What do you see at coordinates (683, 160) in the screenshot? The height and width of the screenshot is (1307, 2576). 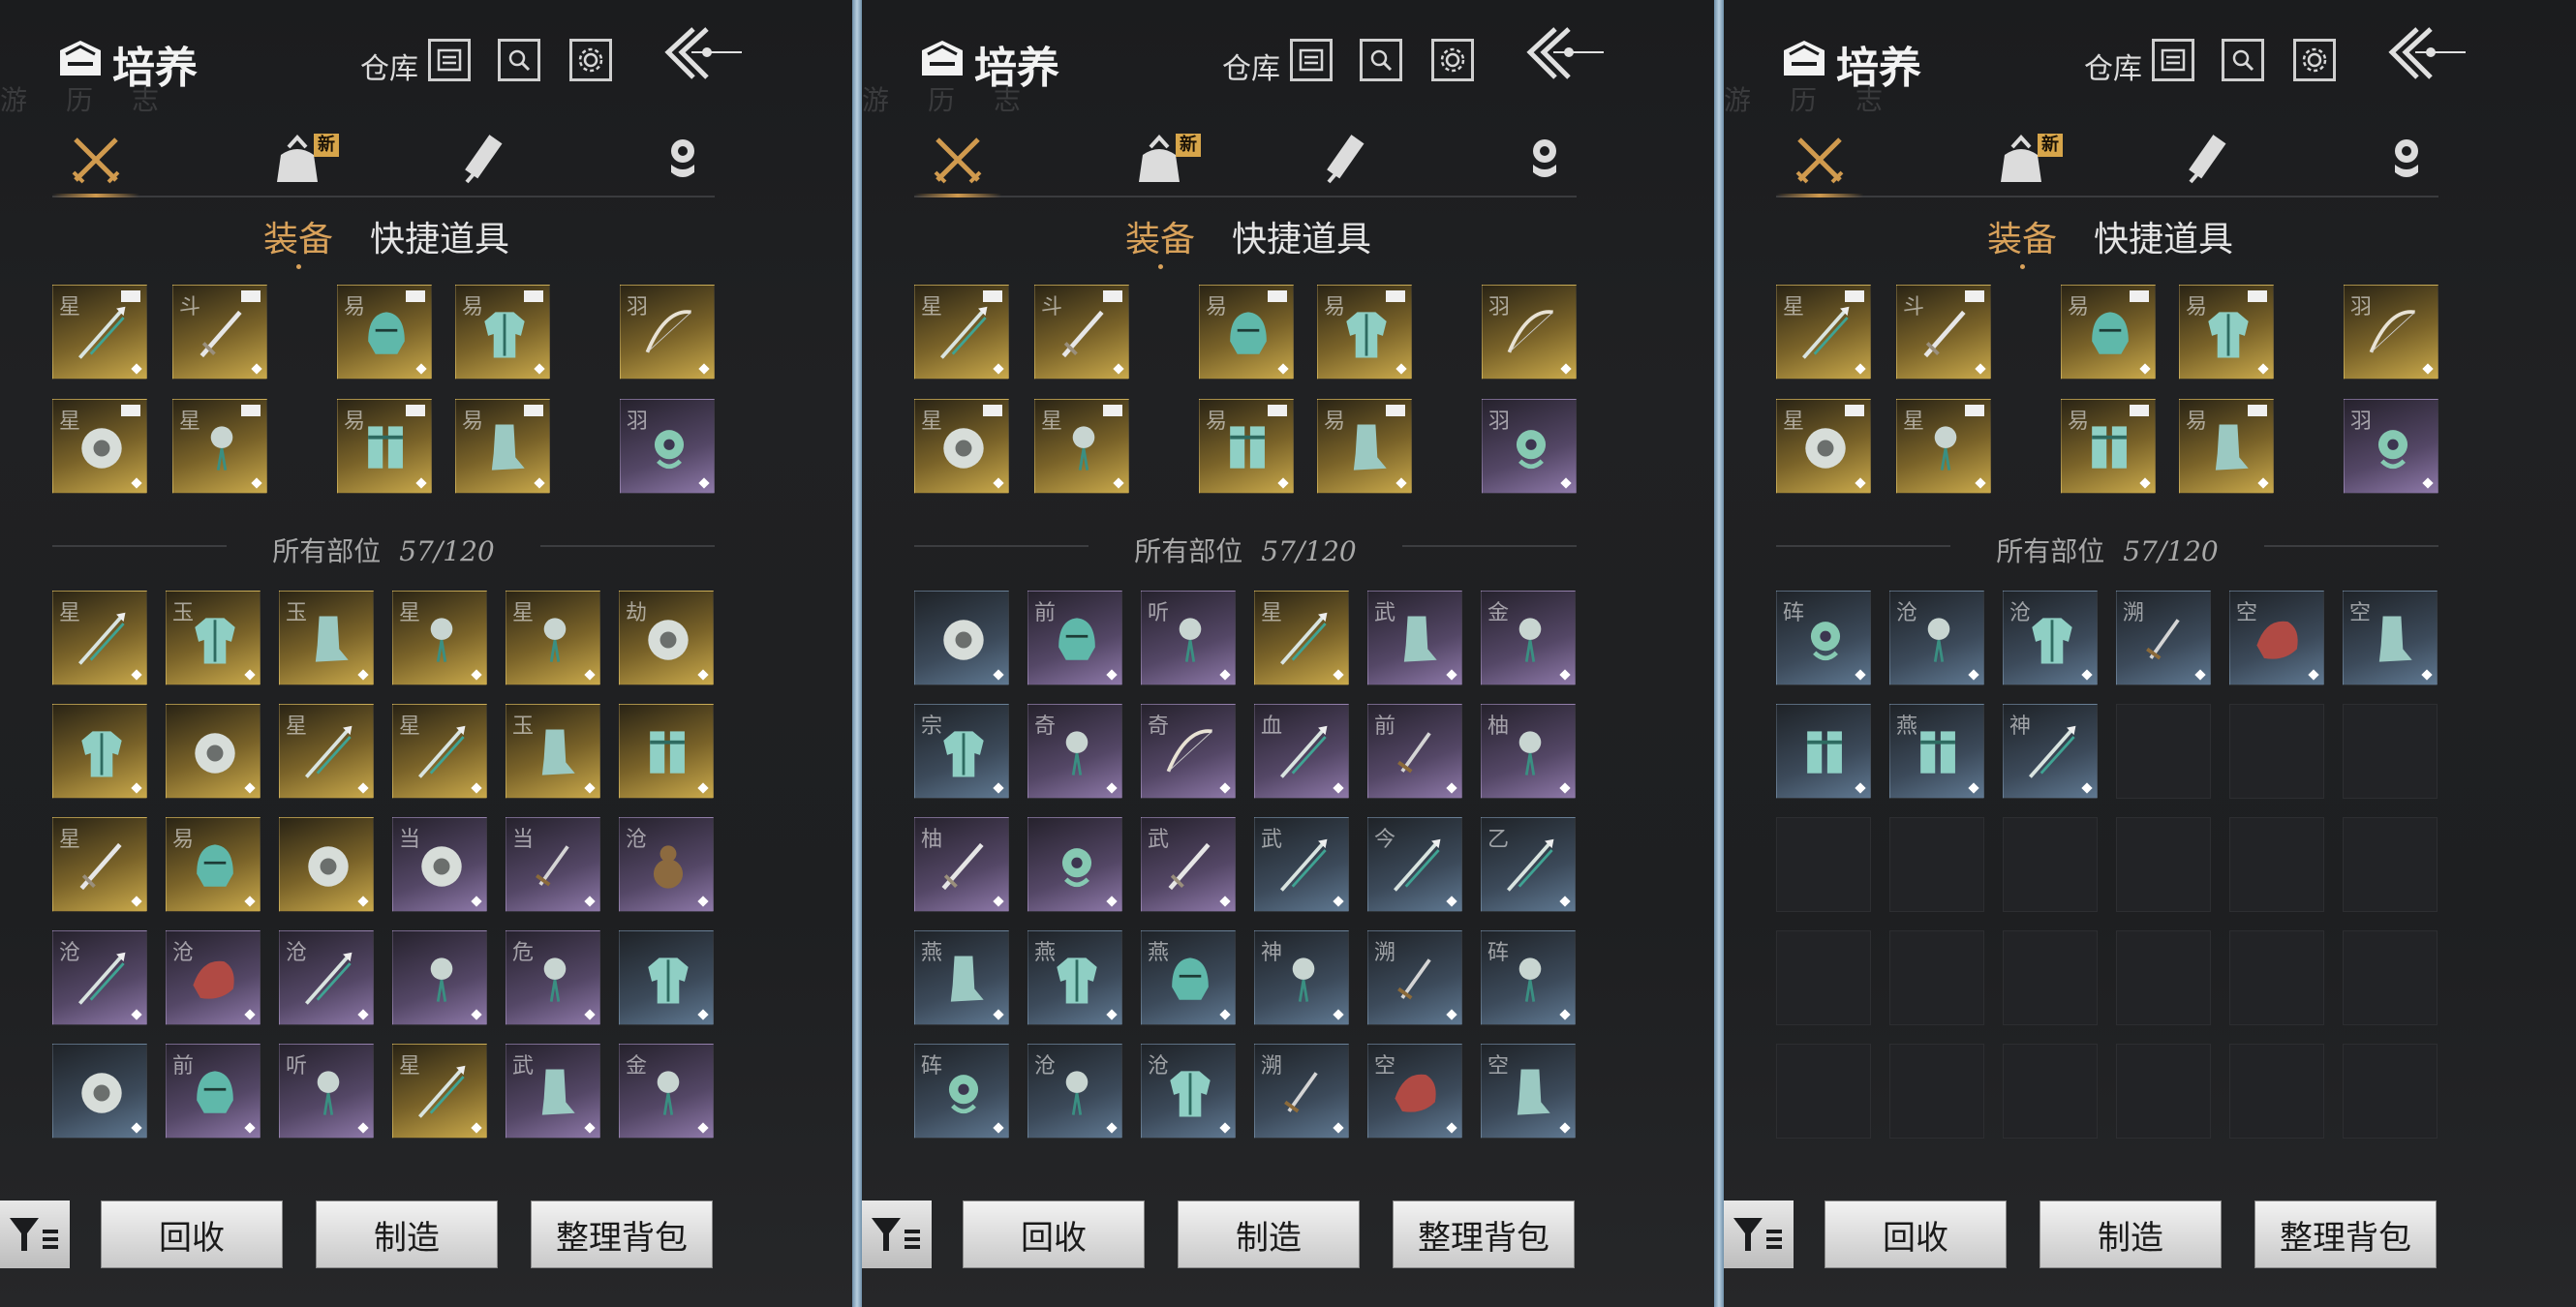 I see `tab-currency` at bounding box center [683, 160].